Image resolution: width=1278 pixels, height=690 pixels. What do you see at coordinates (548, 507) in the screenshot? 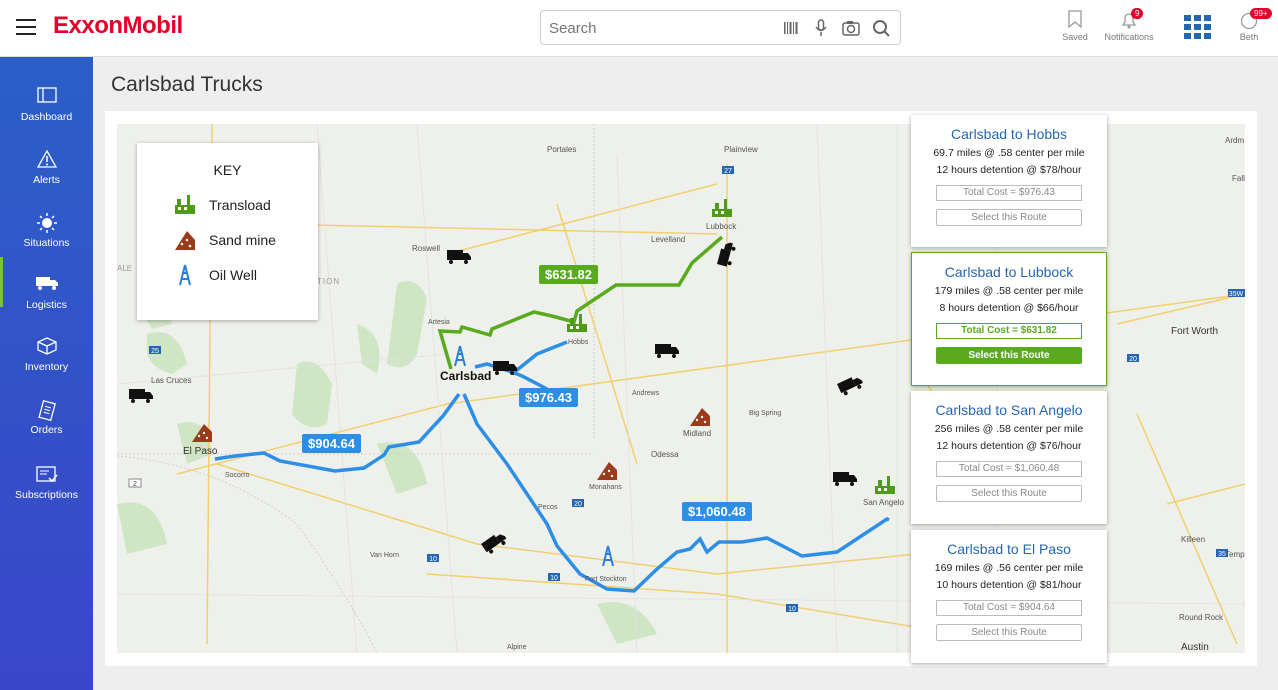
I see `city-label: Pecos` at bounding box center [548, 507].